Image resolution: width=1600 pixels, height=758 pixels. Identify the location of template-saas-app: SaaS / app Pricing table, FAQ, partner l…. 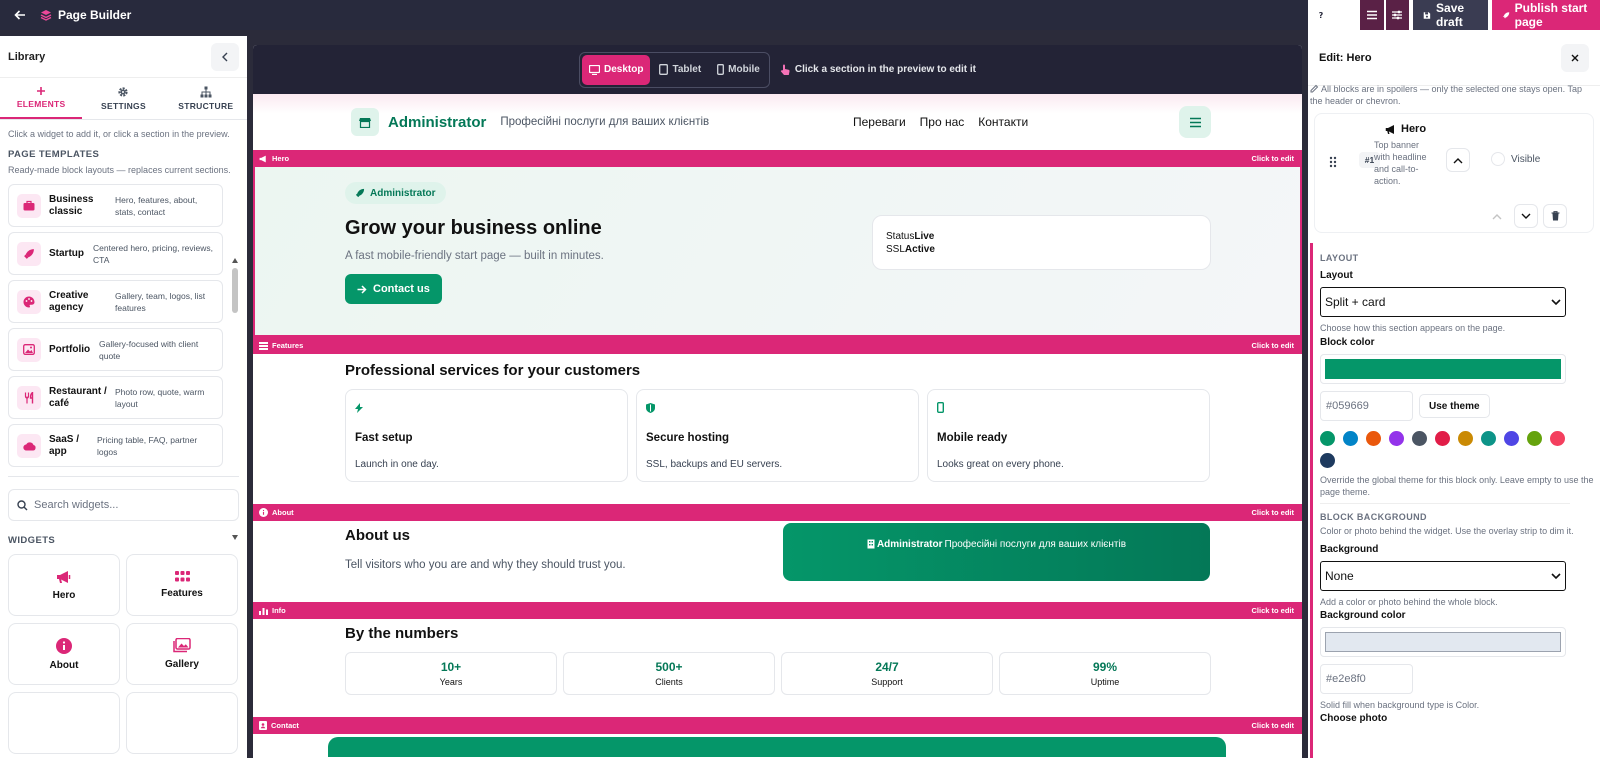
(115, 445).